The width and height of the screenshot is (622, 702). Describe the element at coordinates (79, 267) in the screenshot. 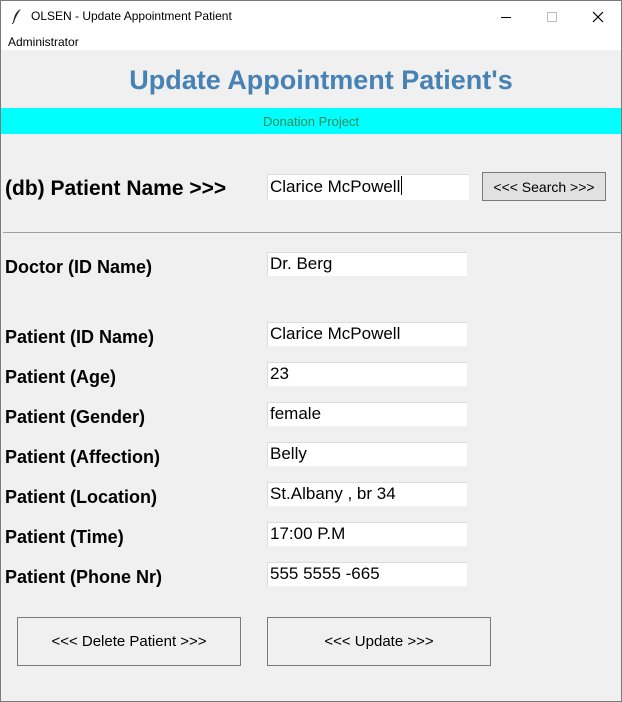

I see `doctor-label: Doctor (ID Name)` at that location.